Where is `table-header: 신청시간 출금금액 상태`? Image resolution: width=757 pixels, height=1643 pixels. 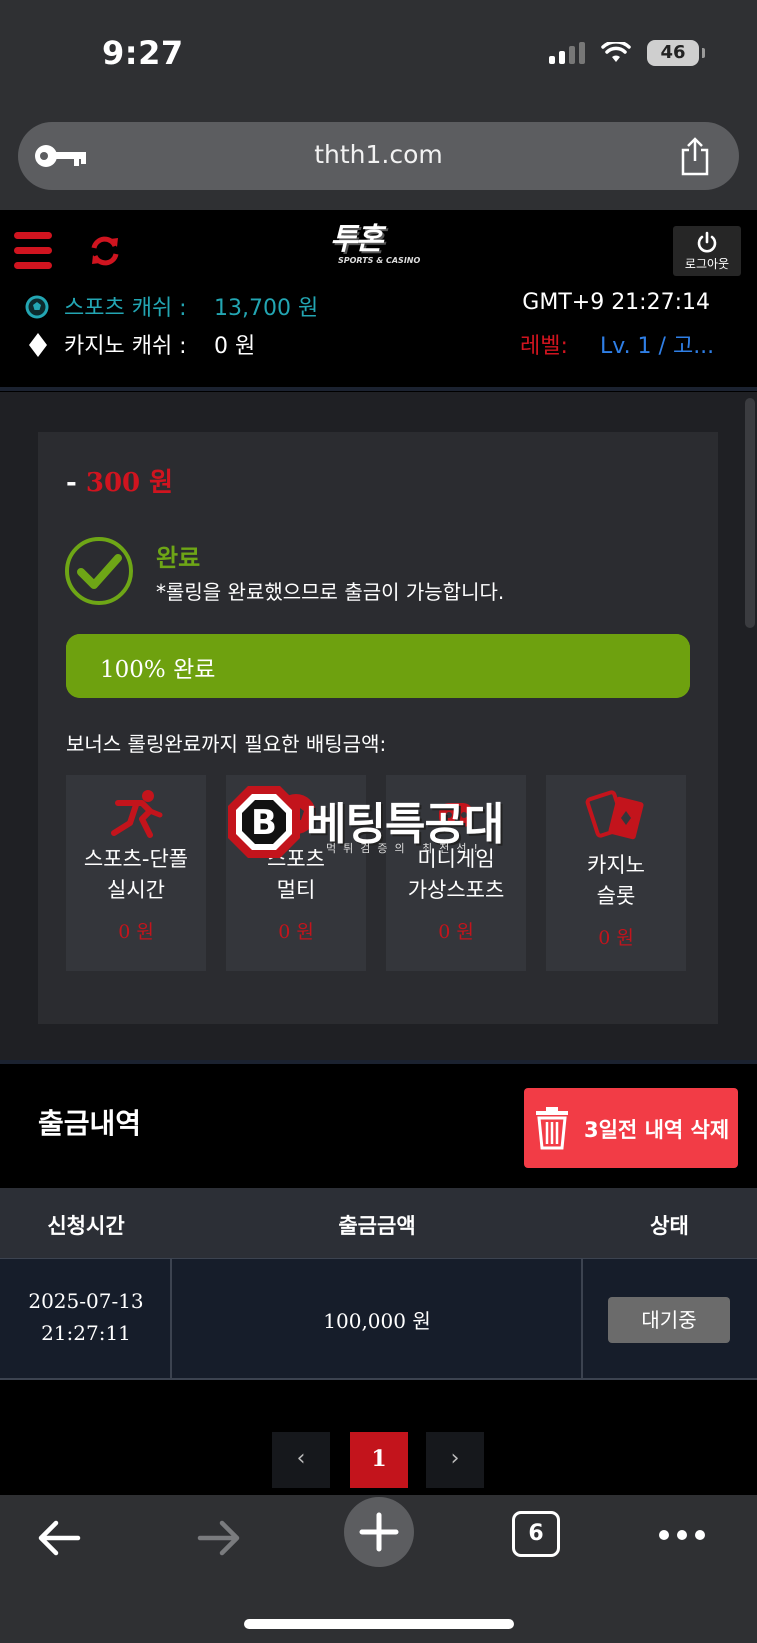
table-header: 신청시간 출금금액 상태 is located at coordinates (378, 1223).